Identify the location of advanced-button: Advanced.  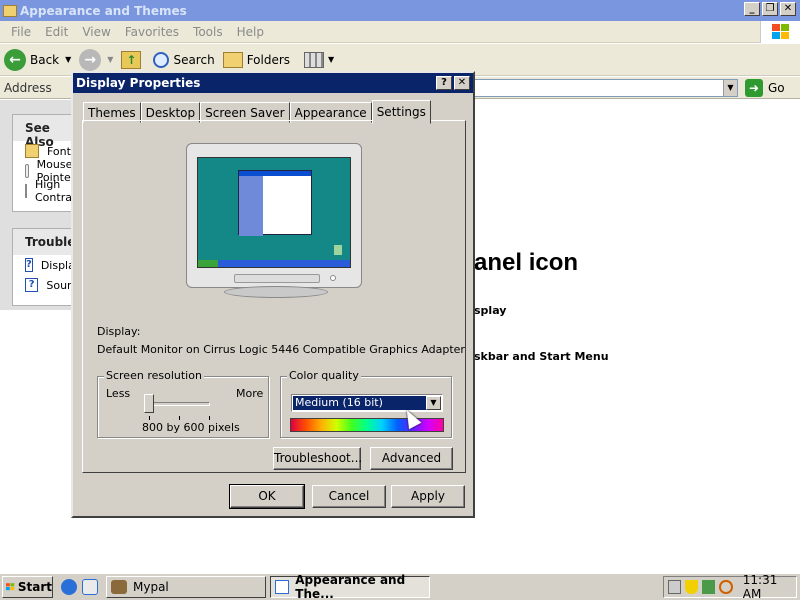
(411, 458).